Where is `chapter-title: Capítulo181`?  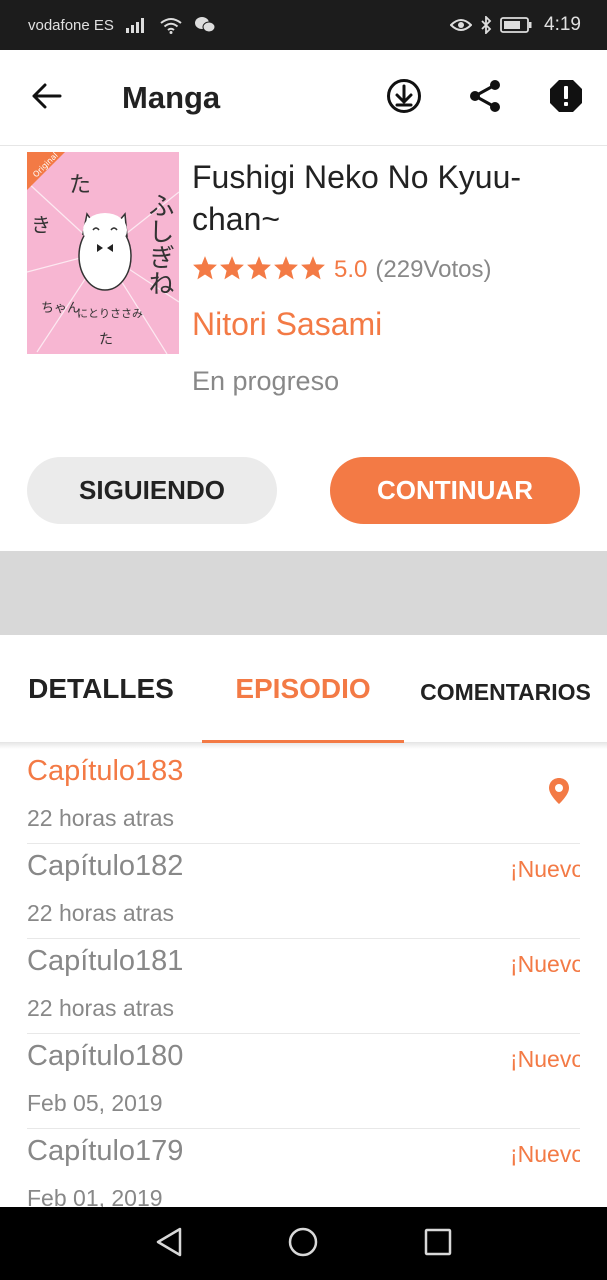 chapter-title: Capítulo181 is located at coordinates (105, 961).